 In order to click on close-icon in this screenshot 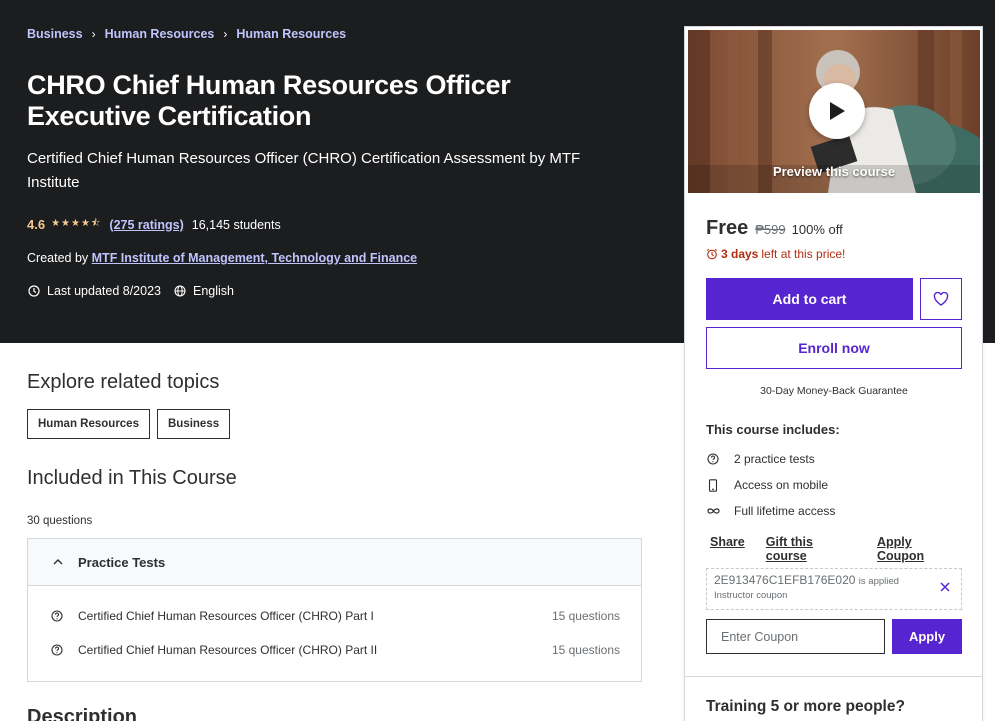, I will do `click(945, 588)`.